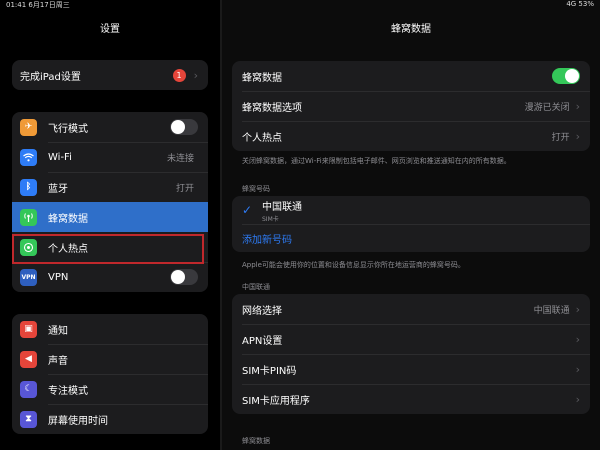  I want to click on status-battery: 4G 53%, so click(580, 4).